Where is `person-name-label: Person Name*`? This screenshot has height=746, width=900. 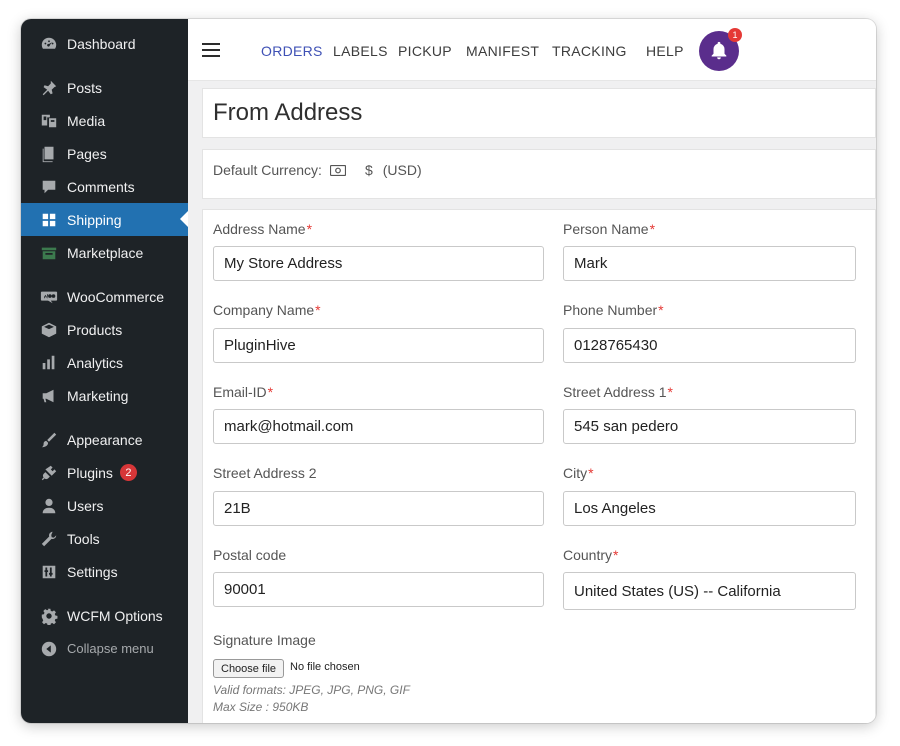 person-name-label: Person Name* is located at coordinates (609, 229).